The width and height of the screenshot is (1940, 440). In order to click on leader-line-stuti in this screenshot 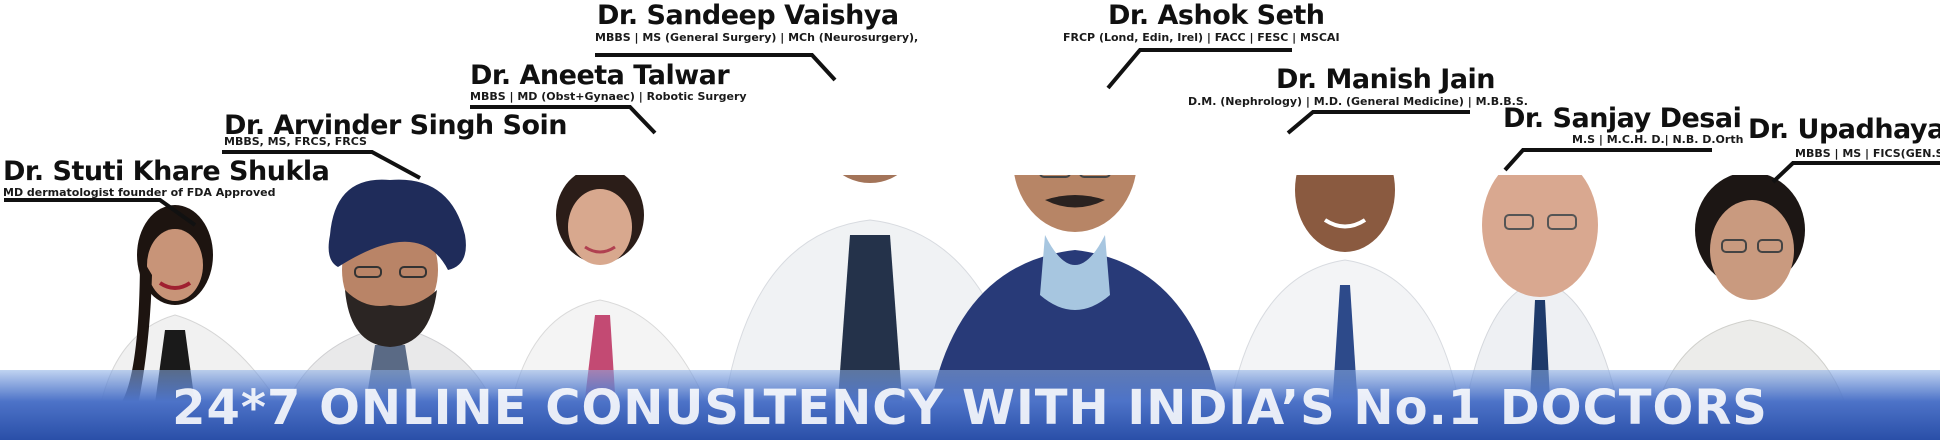, I will do `click(100, 212)`.